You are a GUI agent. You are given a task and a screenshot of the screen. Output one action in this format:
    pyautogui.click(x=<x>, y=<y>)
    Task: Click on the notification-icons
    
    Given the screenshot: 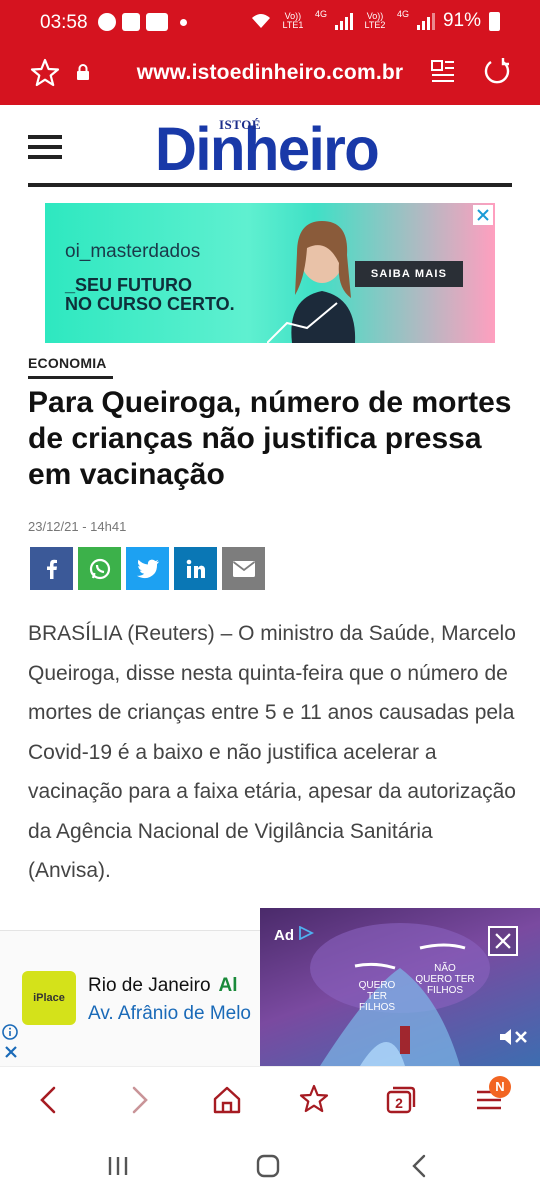 What is the action you would take?
    pyautogui.click(x=142, y=22)
    